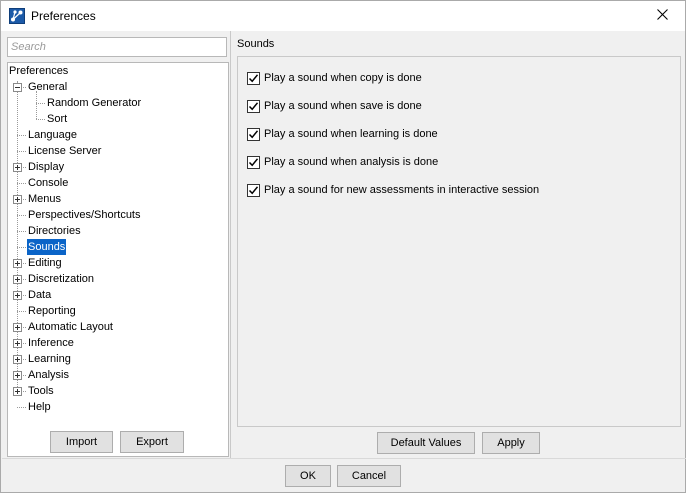  I want to click on tree-item-label: Inference, so click(51, 343).